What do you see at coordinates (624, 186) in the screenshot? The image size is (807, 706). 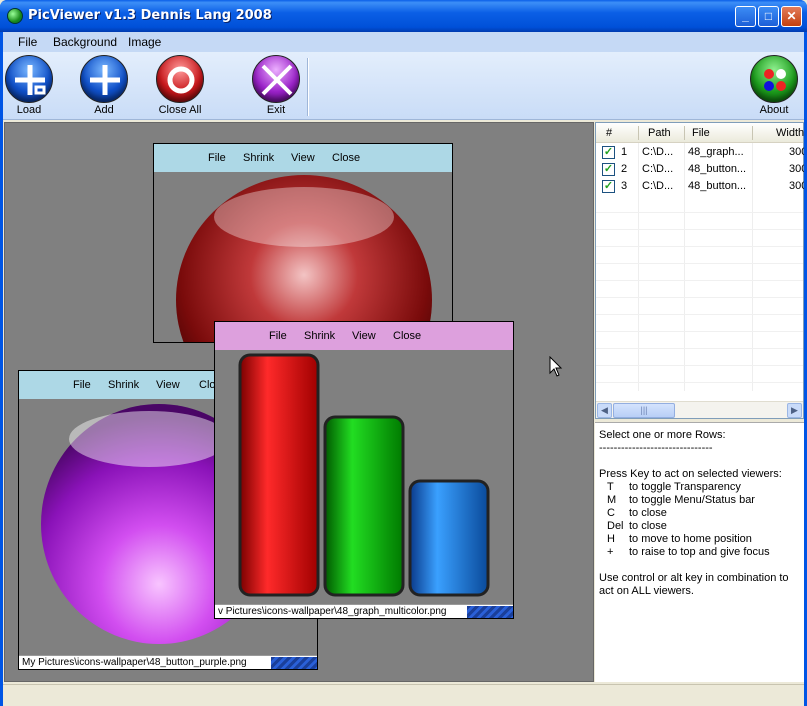 I see `row-num: 3` at bounding box center [624, 186].